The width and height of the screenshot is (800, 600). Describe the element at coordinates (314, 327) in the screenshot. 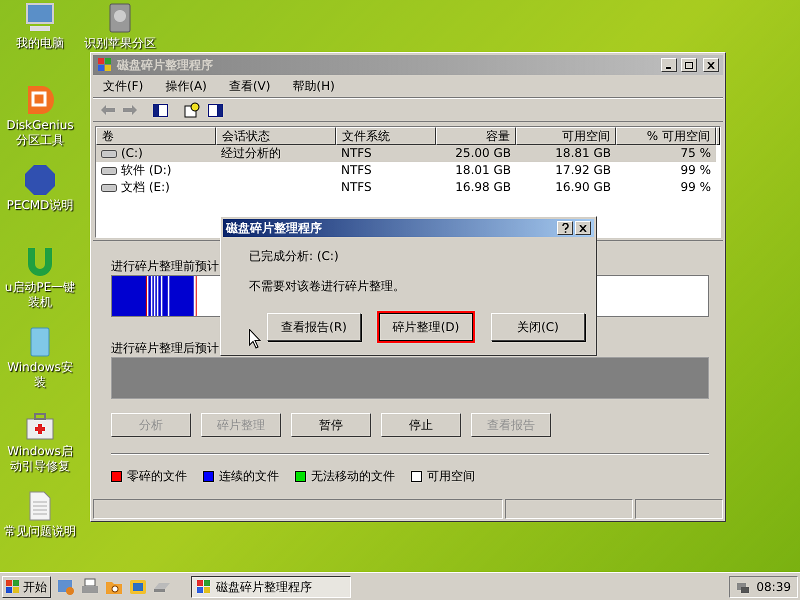

I see `dialog-button: 查看报告(R)` at that location.